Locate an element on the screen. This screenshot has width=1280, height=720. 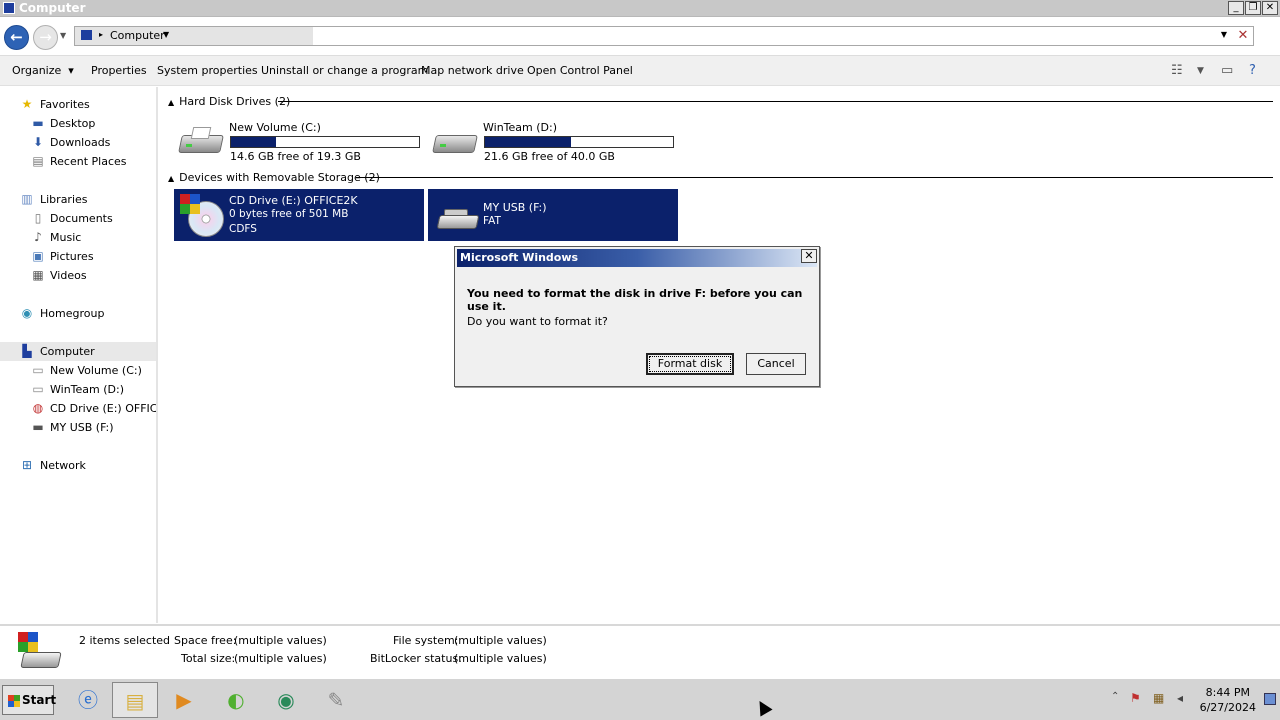
sidebar-item-recent-places: ▤ Recent Places is located at coordinates (78, 161).